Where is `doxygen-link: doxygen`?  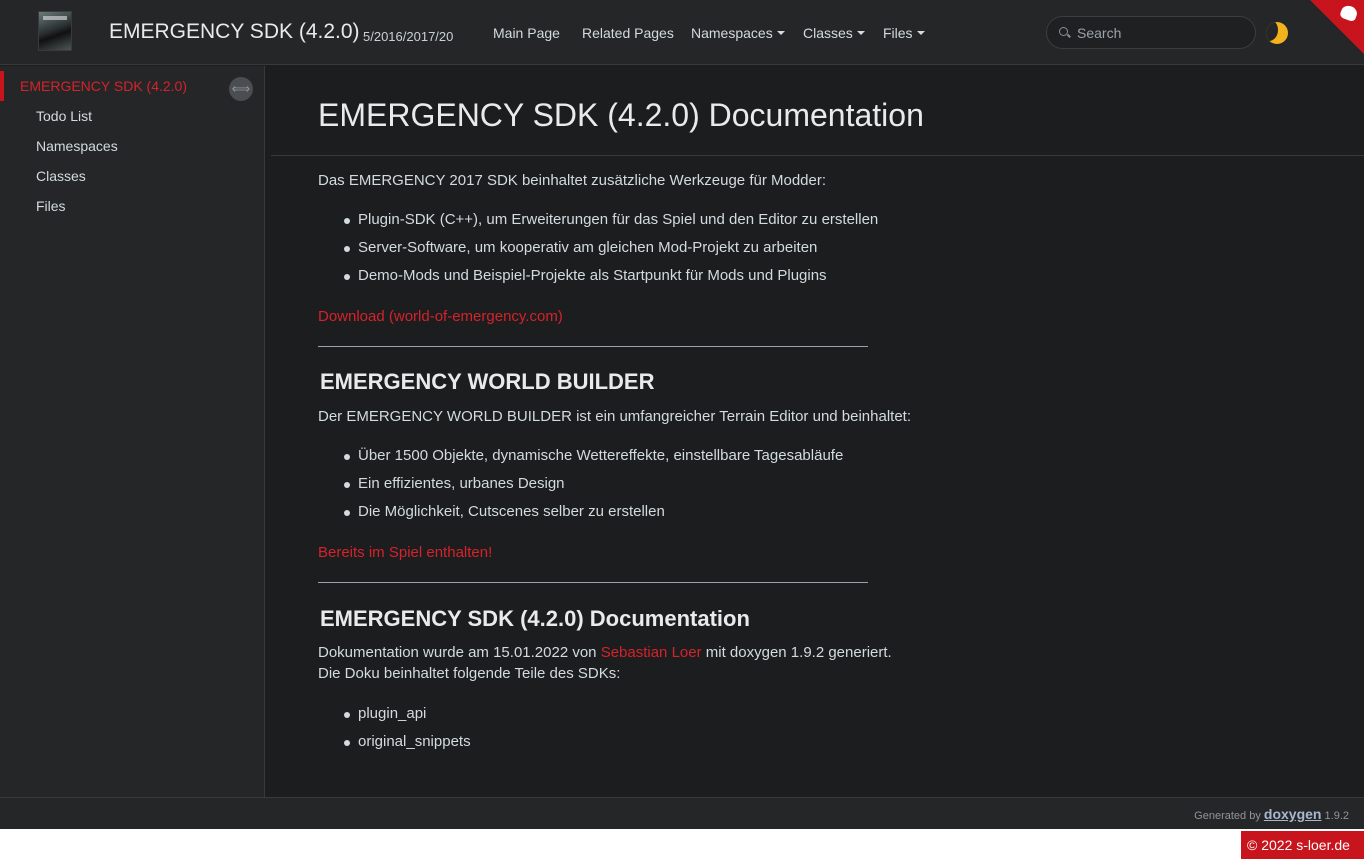
doxygen-link: doxygen is located at coordinates (1293, 814).